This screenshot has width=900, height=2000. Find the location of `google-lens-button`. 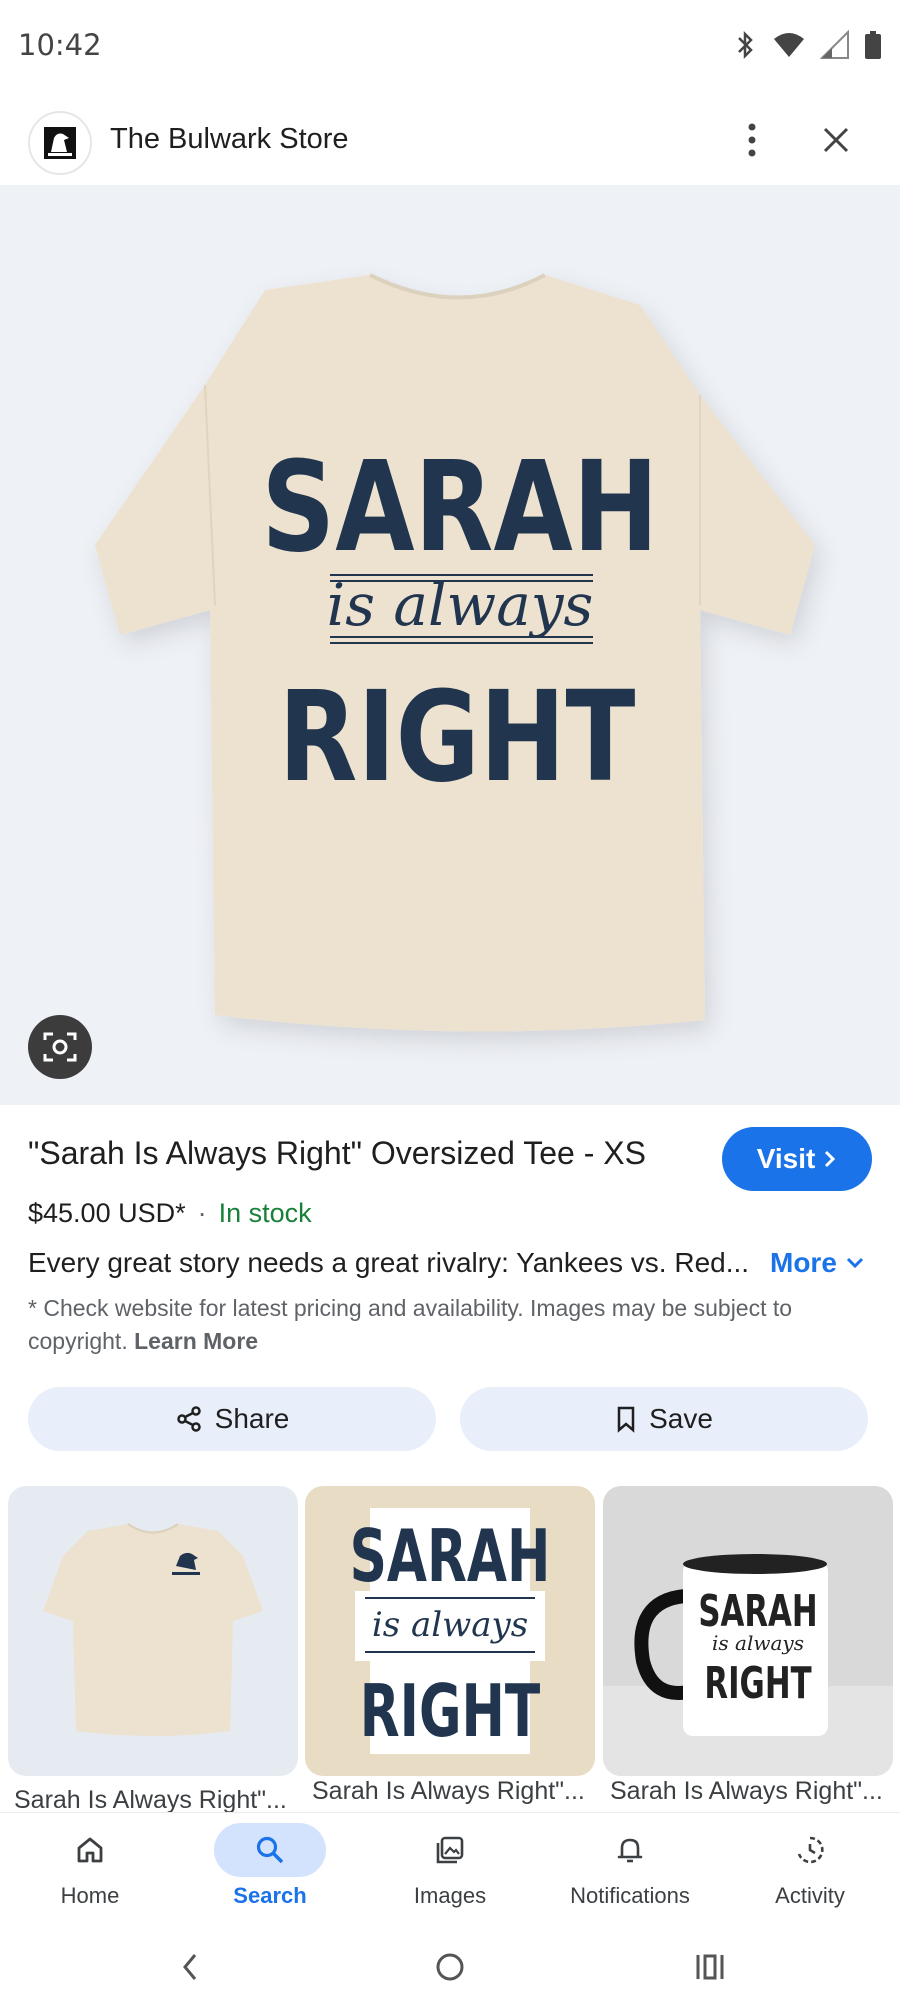

google-lens-button is located at coordinates (60, 1047).